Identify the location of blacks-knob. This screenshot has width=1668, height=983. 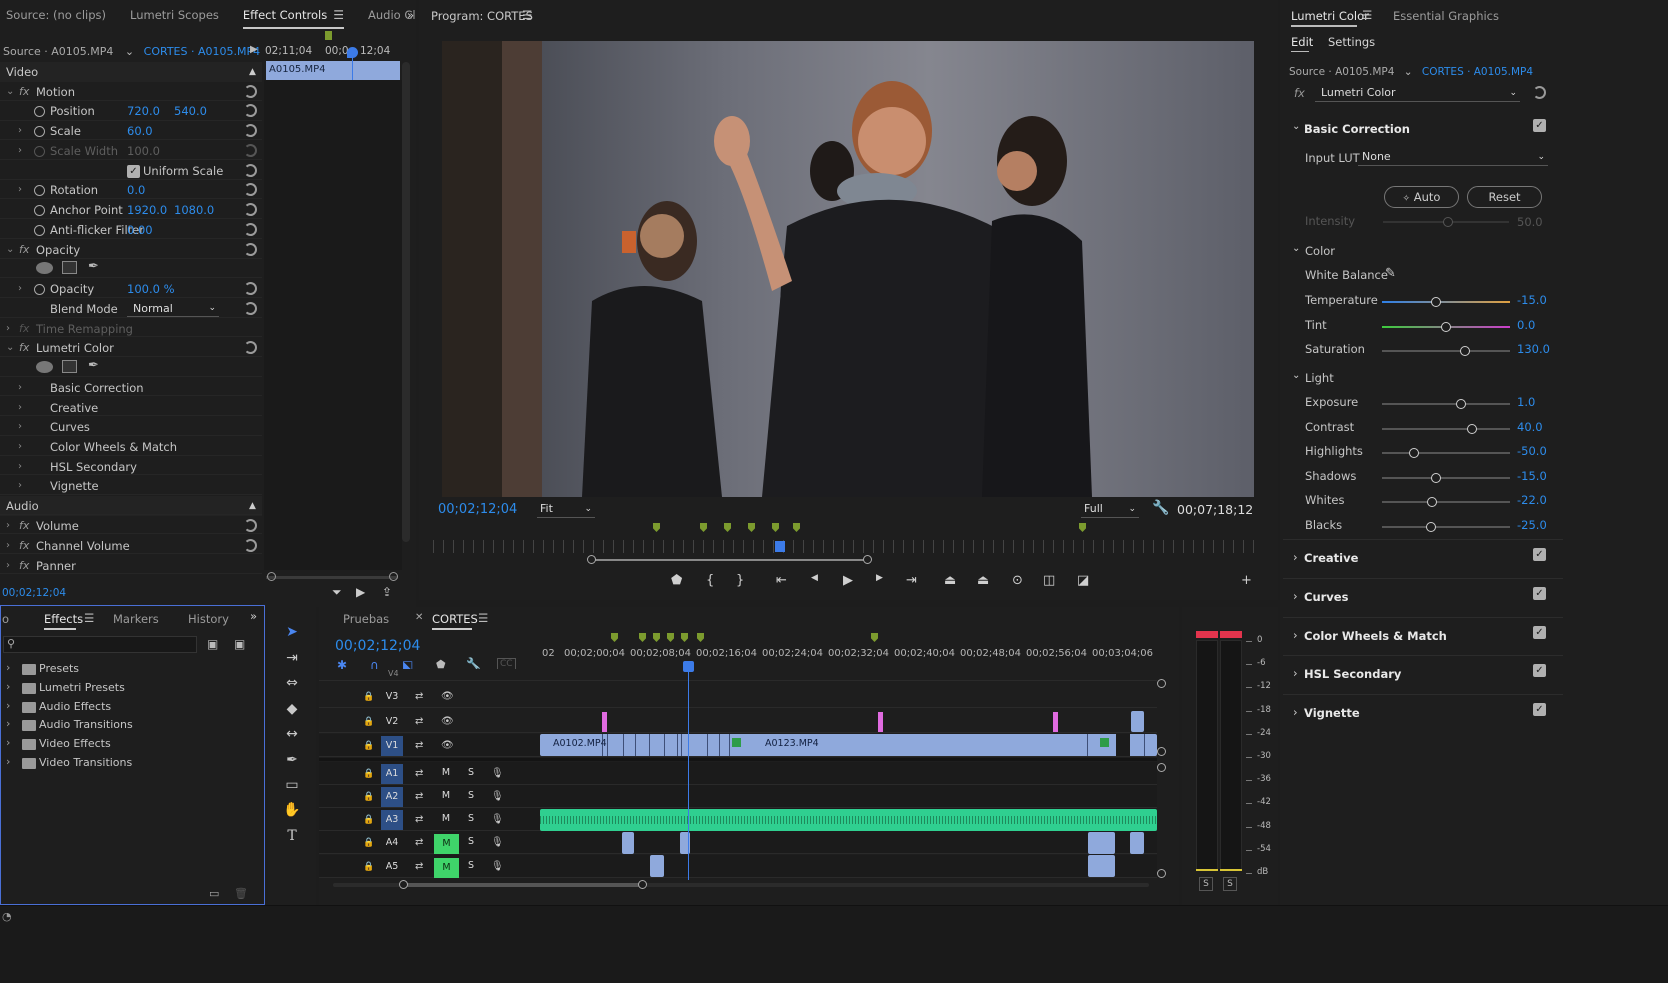
(1431, 526).